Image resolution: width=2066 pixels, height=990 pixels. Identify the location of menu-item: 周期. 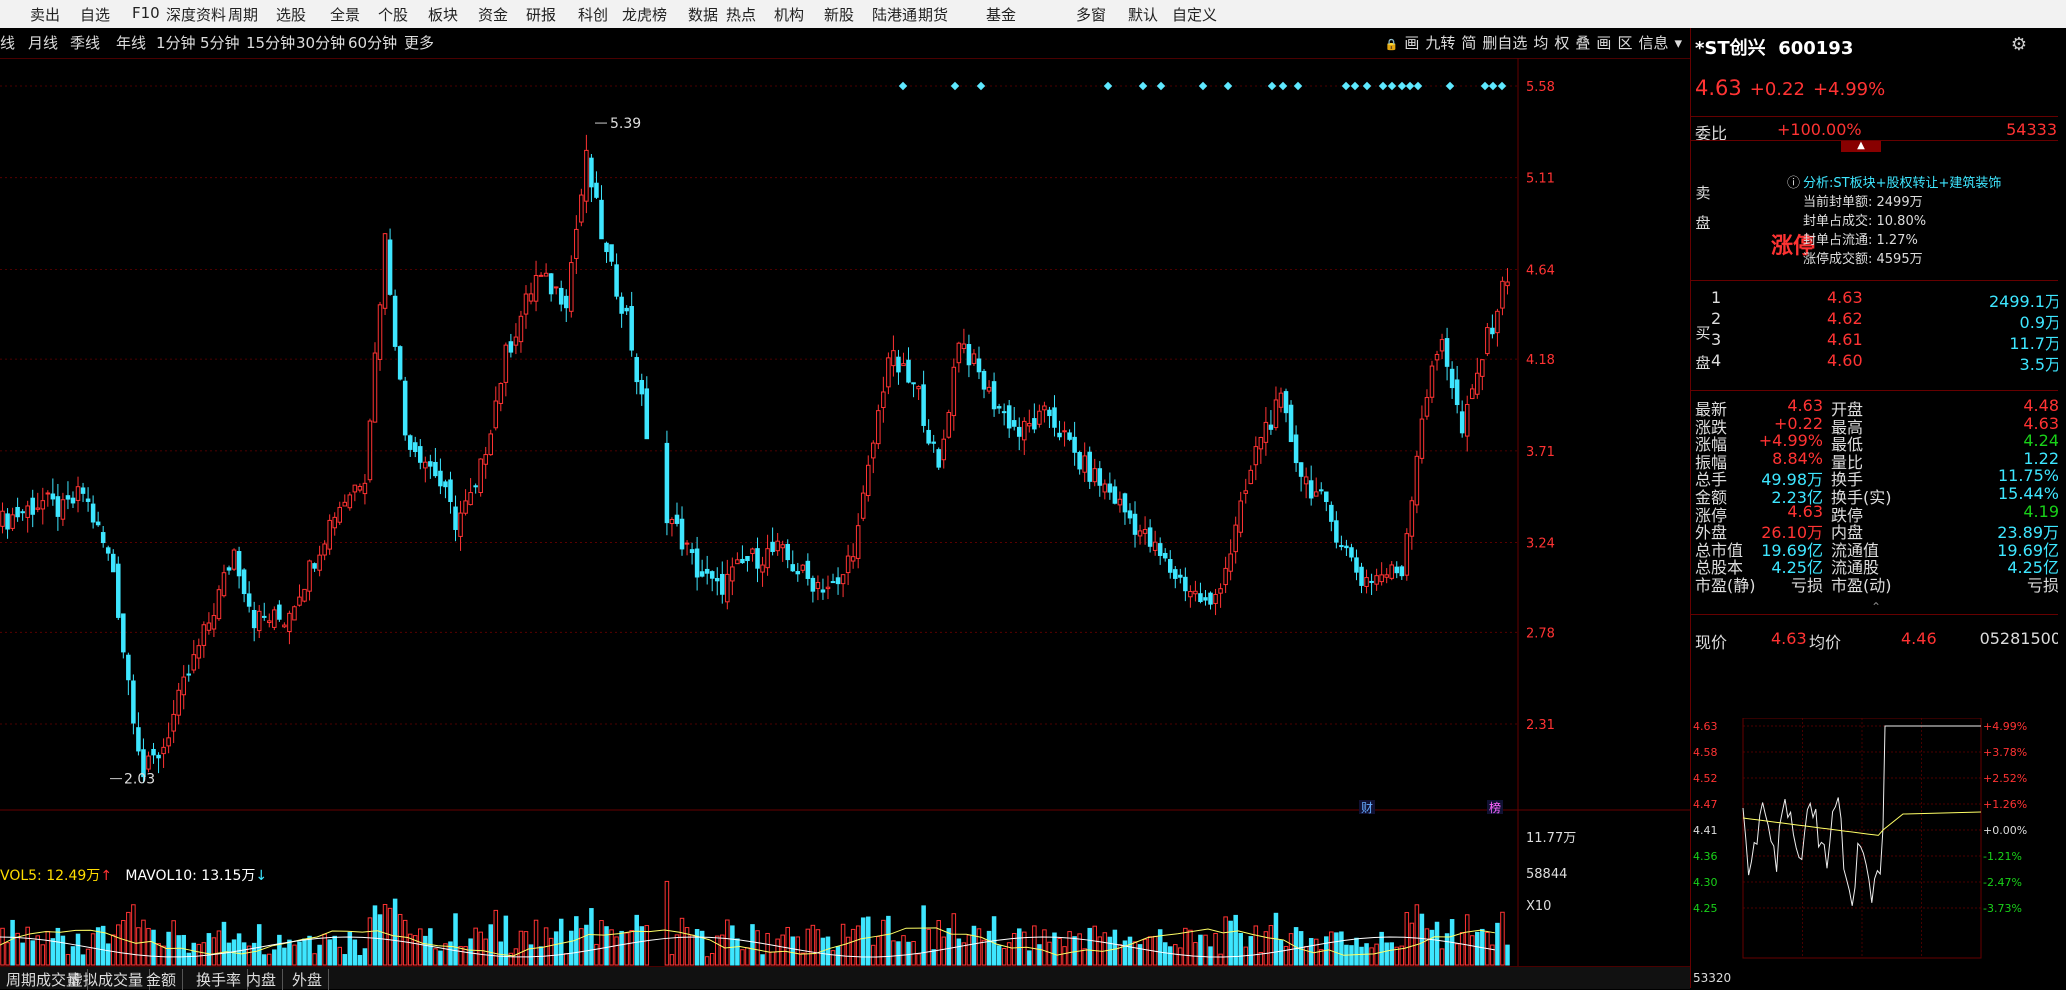
(243, 14).